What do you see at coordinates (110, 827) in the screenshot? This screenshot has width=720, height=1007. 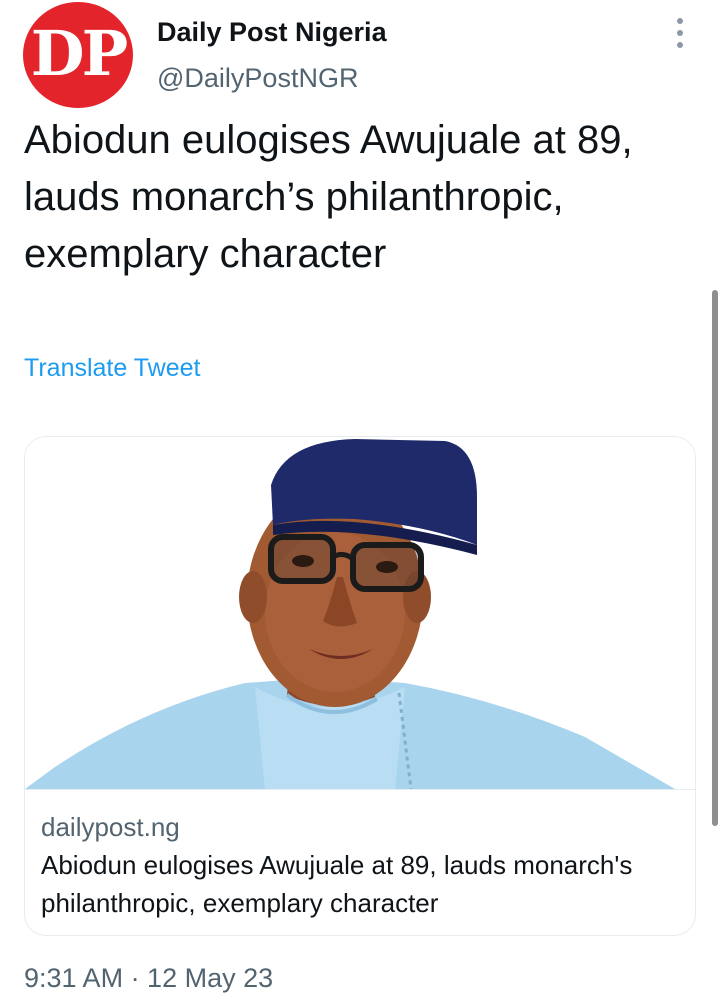 I see `card-domain: dailypost.ng` at bounding box center [110, 827].